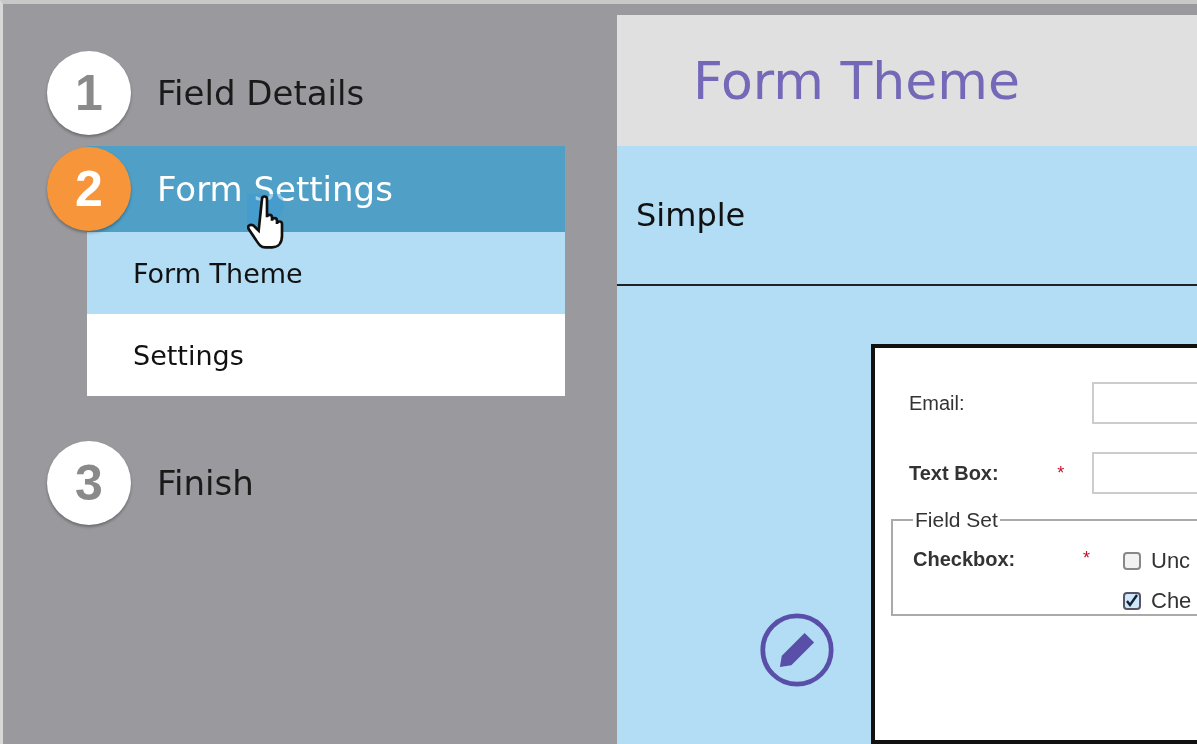 Image resolution: width=1197 pixels, height=744 pixels. I want to click on step-item: Finish, so click(192, 483).